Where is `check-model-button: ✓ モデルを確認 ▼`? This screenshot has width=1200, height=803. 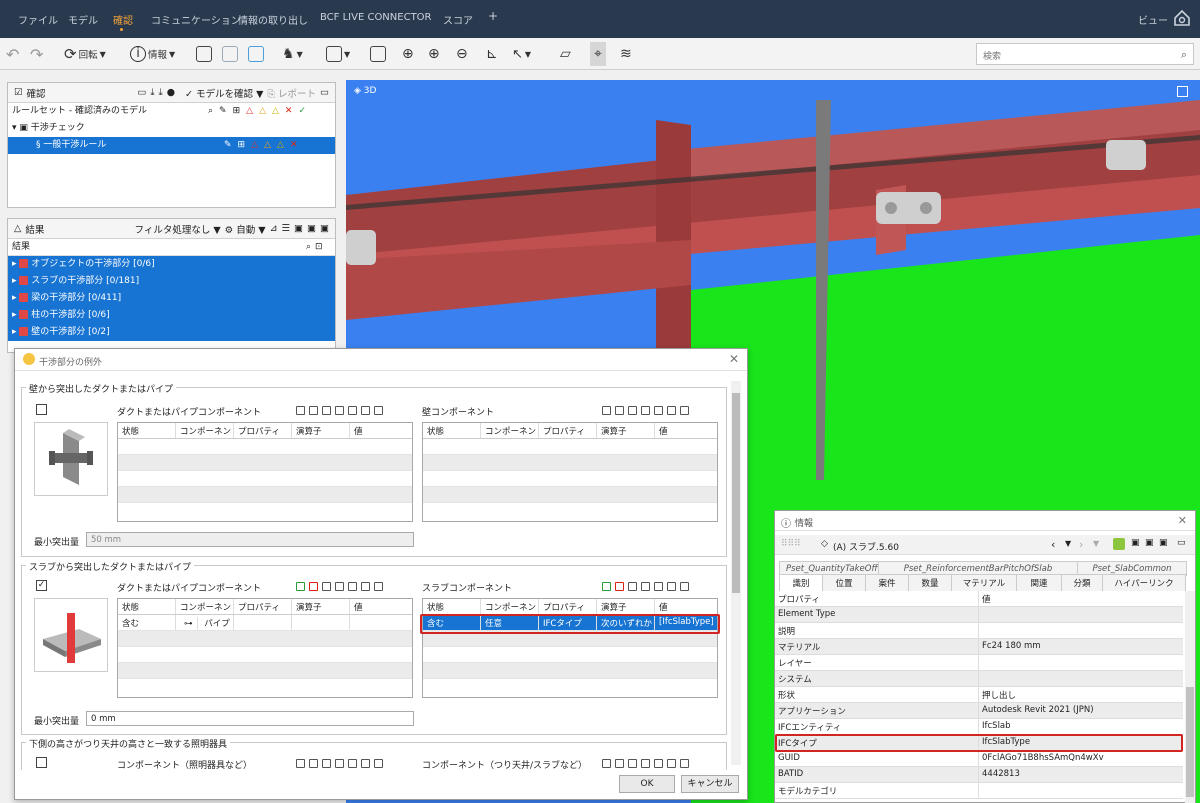
check-model-button: ✓ モデルを確認 ▼ is located at coordinates (224, 93).